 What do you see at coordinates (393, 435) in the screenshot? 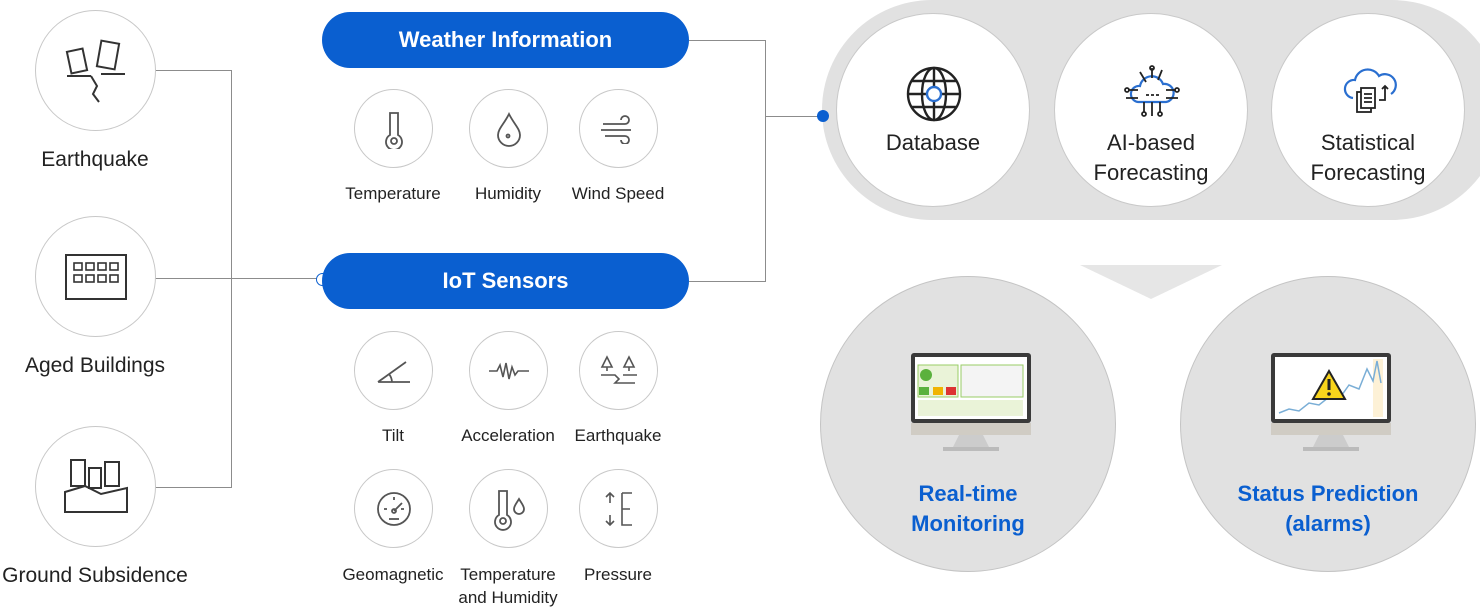
I see `iot-label: Tilt` at bounding box center [393, 435].